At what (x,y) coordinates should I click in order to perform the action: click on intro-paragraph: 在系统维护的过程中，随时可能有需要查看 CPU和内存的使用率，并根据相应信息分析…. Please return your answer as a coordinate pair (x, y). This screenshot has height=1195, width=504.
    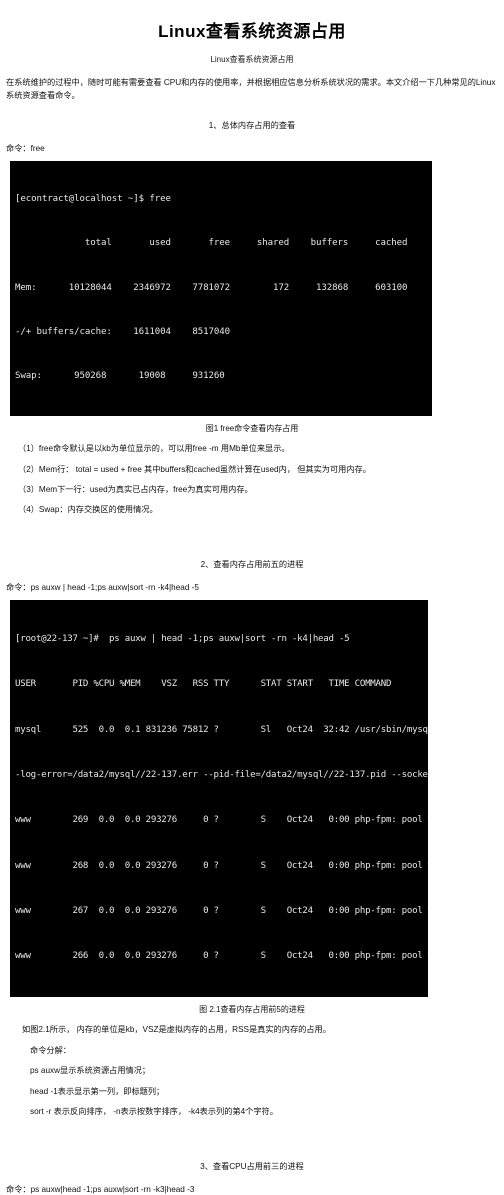
    Looking at the image, I should click on (251, 89).